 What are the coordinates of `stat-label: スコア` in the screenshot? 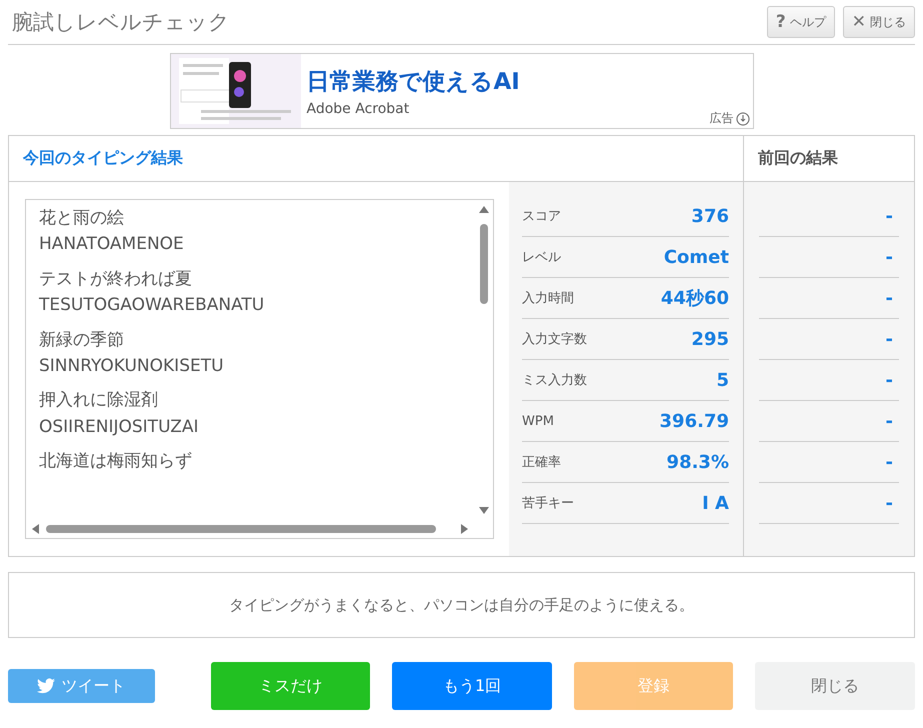 It's located at (541, 216).